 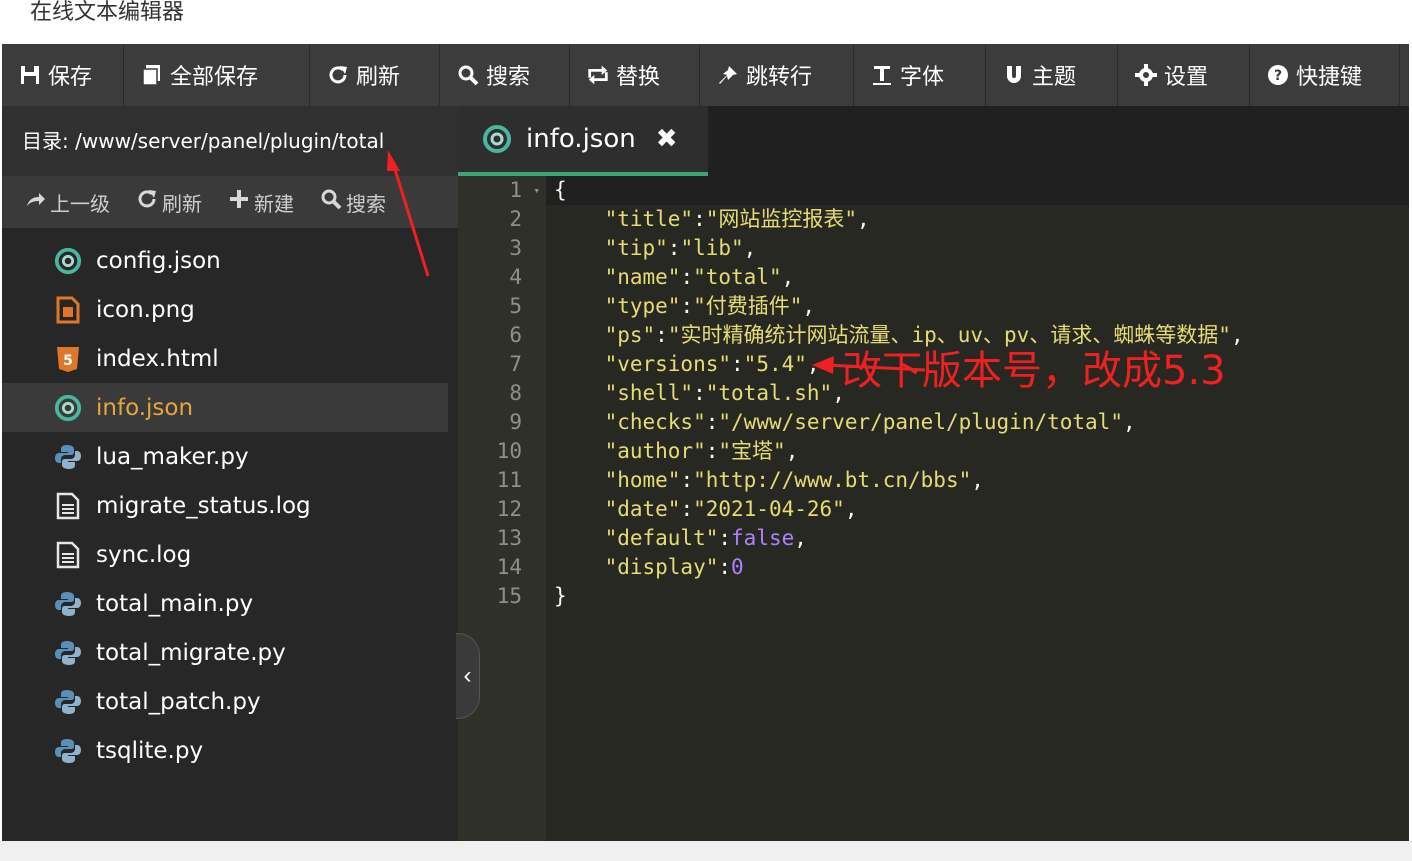 I want to click on line-gutter: 1 ▾ 2 3 4 5 6 7 8 9 10 11 12 13 14 15, so click(x=502, y=508).